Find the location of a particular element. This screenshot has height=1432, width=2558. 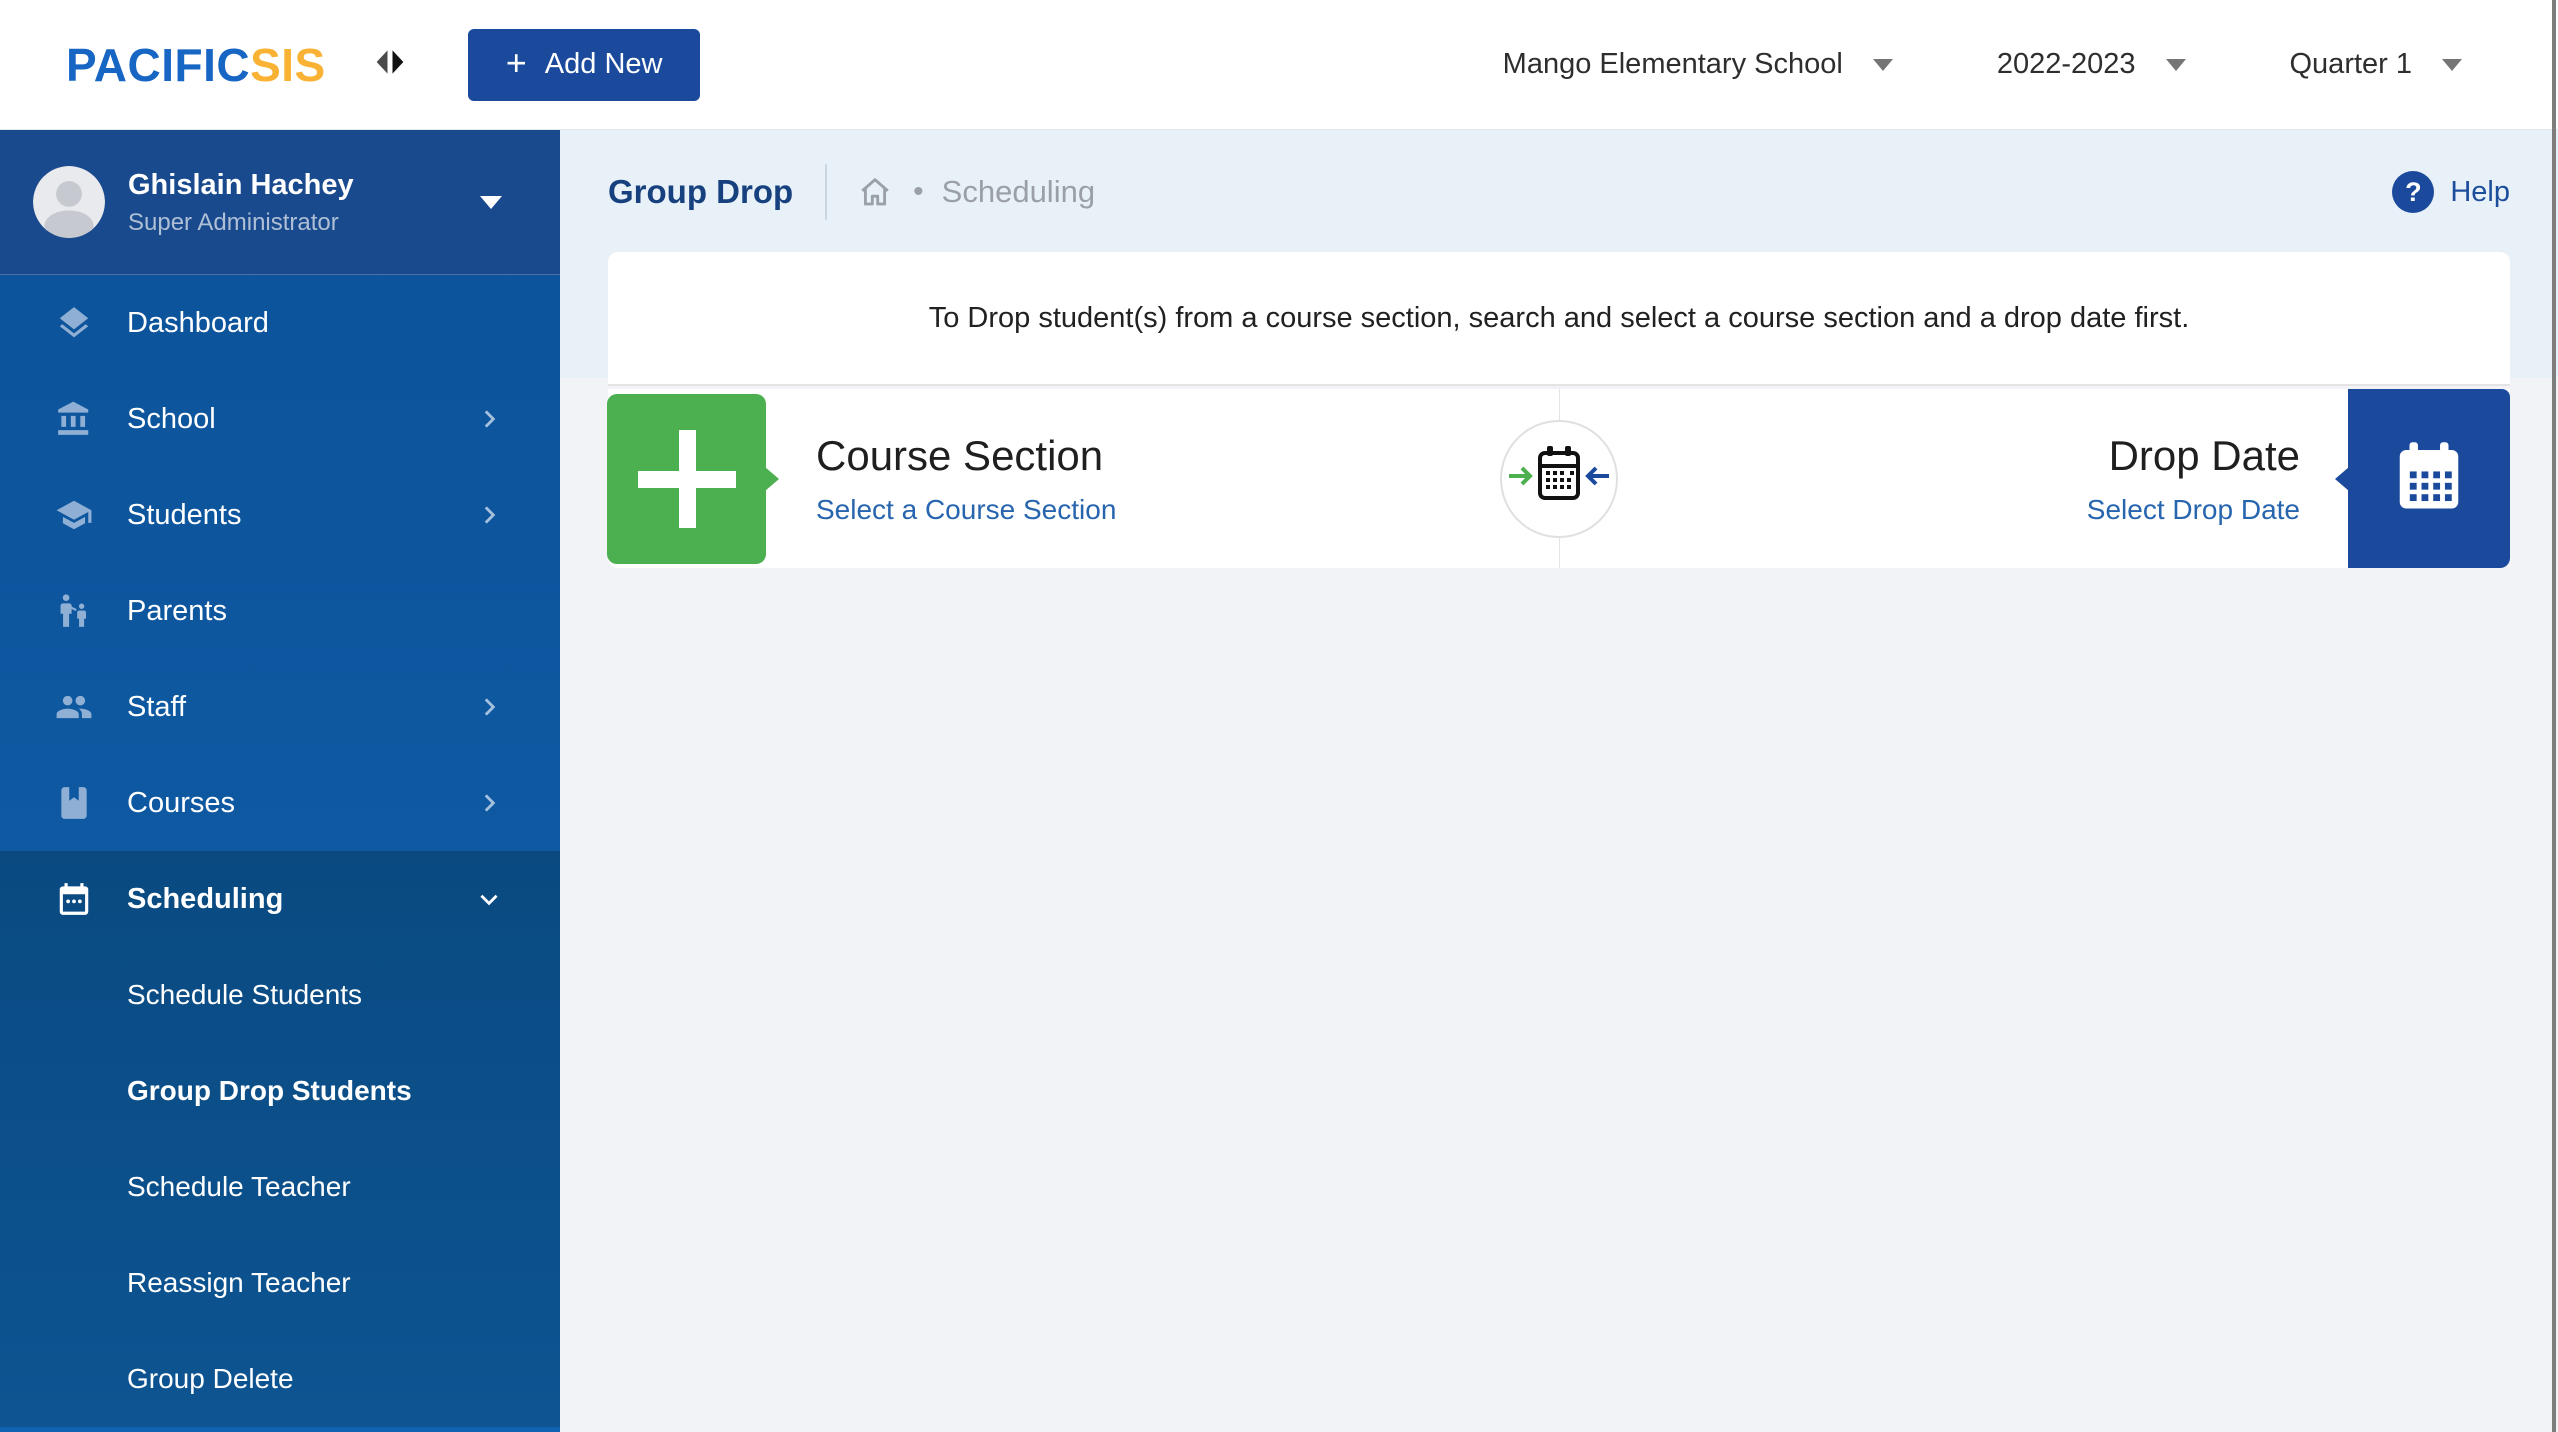

home-icon is located at coordinates (875, 192).